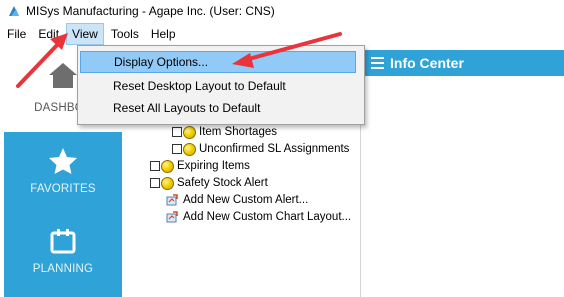 Image resolution: width=564 pixels, height=297 pixels. Describe the element at coordinates (85, 34) in the screenshot. I see `menu-view: View` at that location.